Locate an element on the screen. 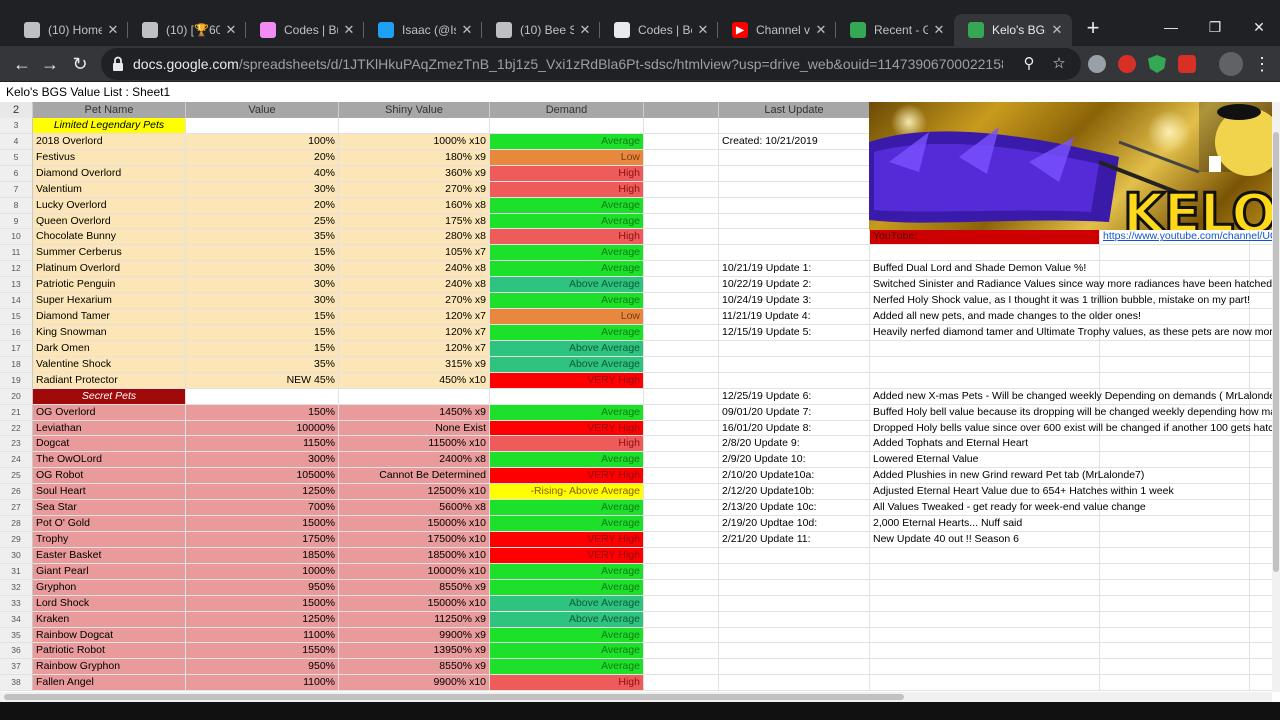 This screenshot has width=1280, height=720. value-cell: 10500% is located at coordinates (262, 476).